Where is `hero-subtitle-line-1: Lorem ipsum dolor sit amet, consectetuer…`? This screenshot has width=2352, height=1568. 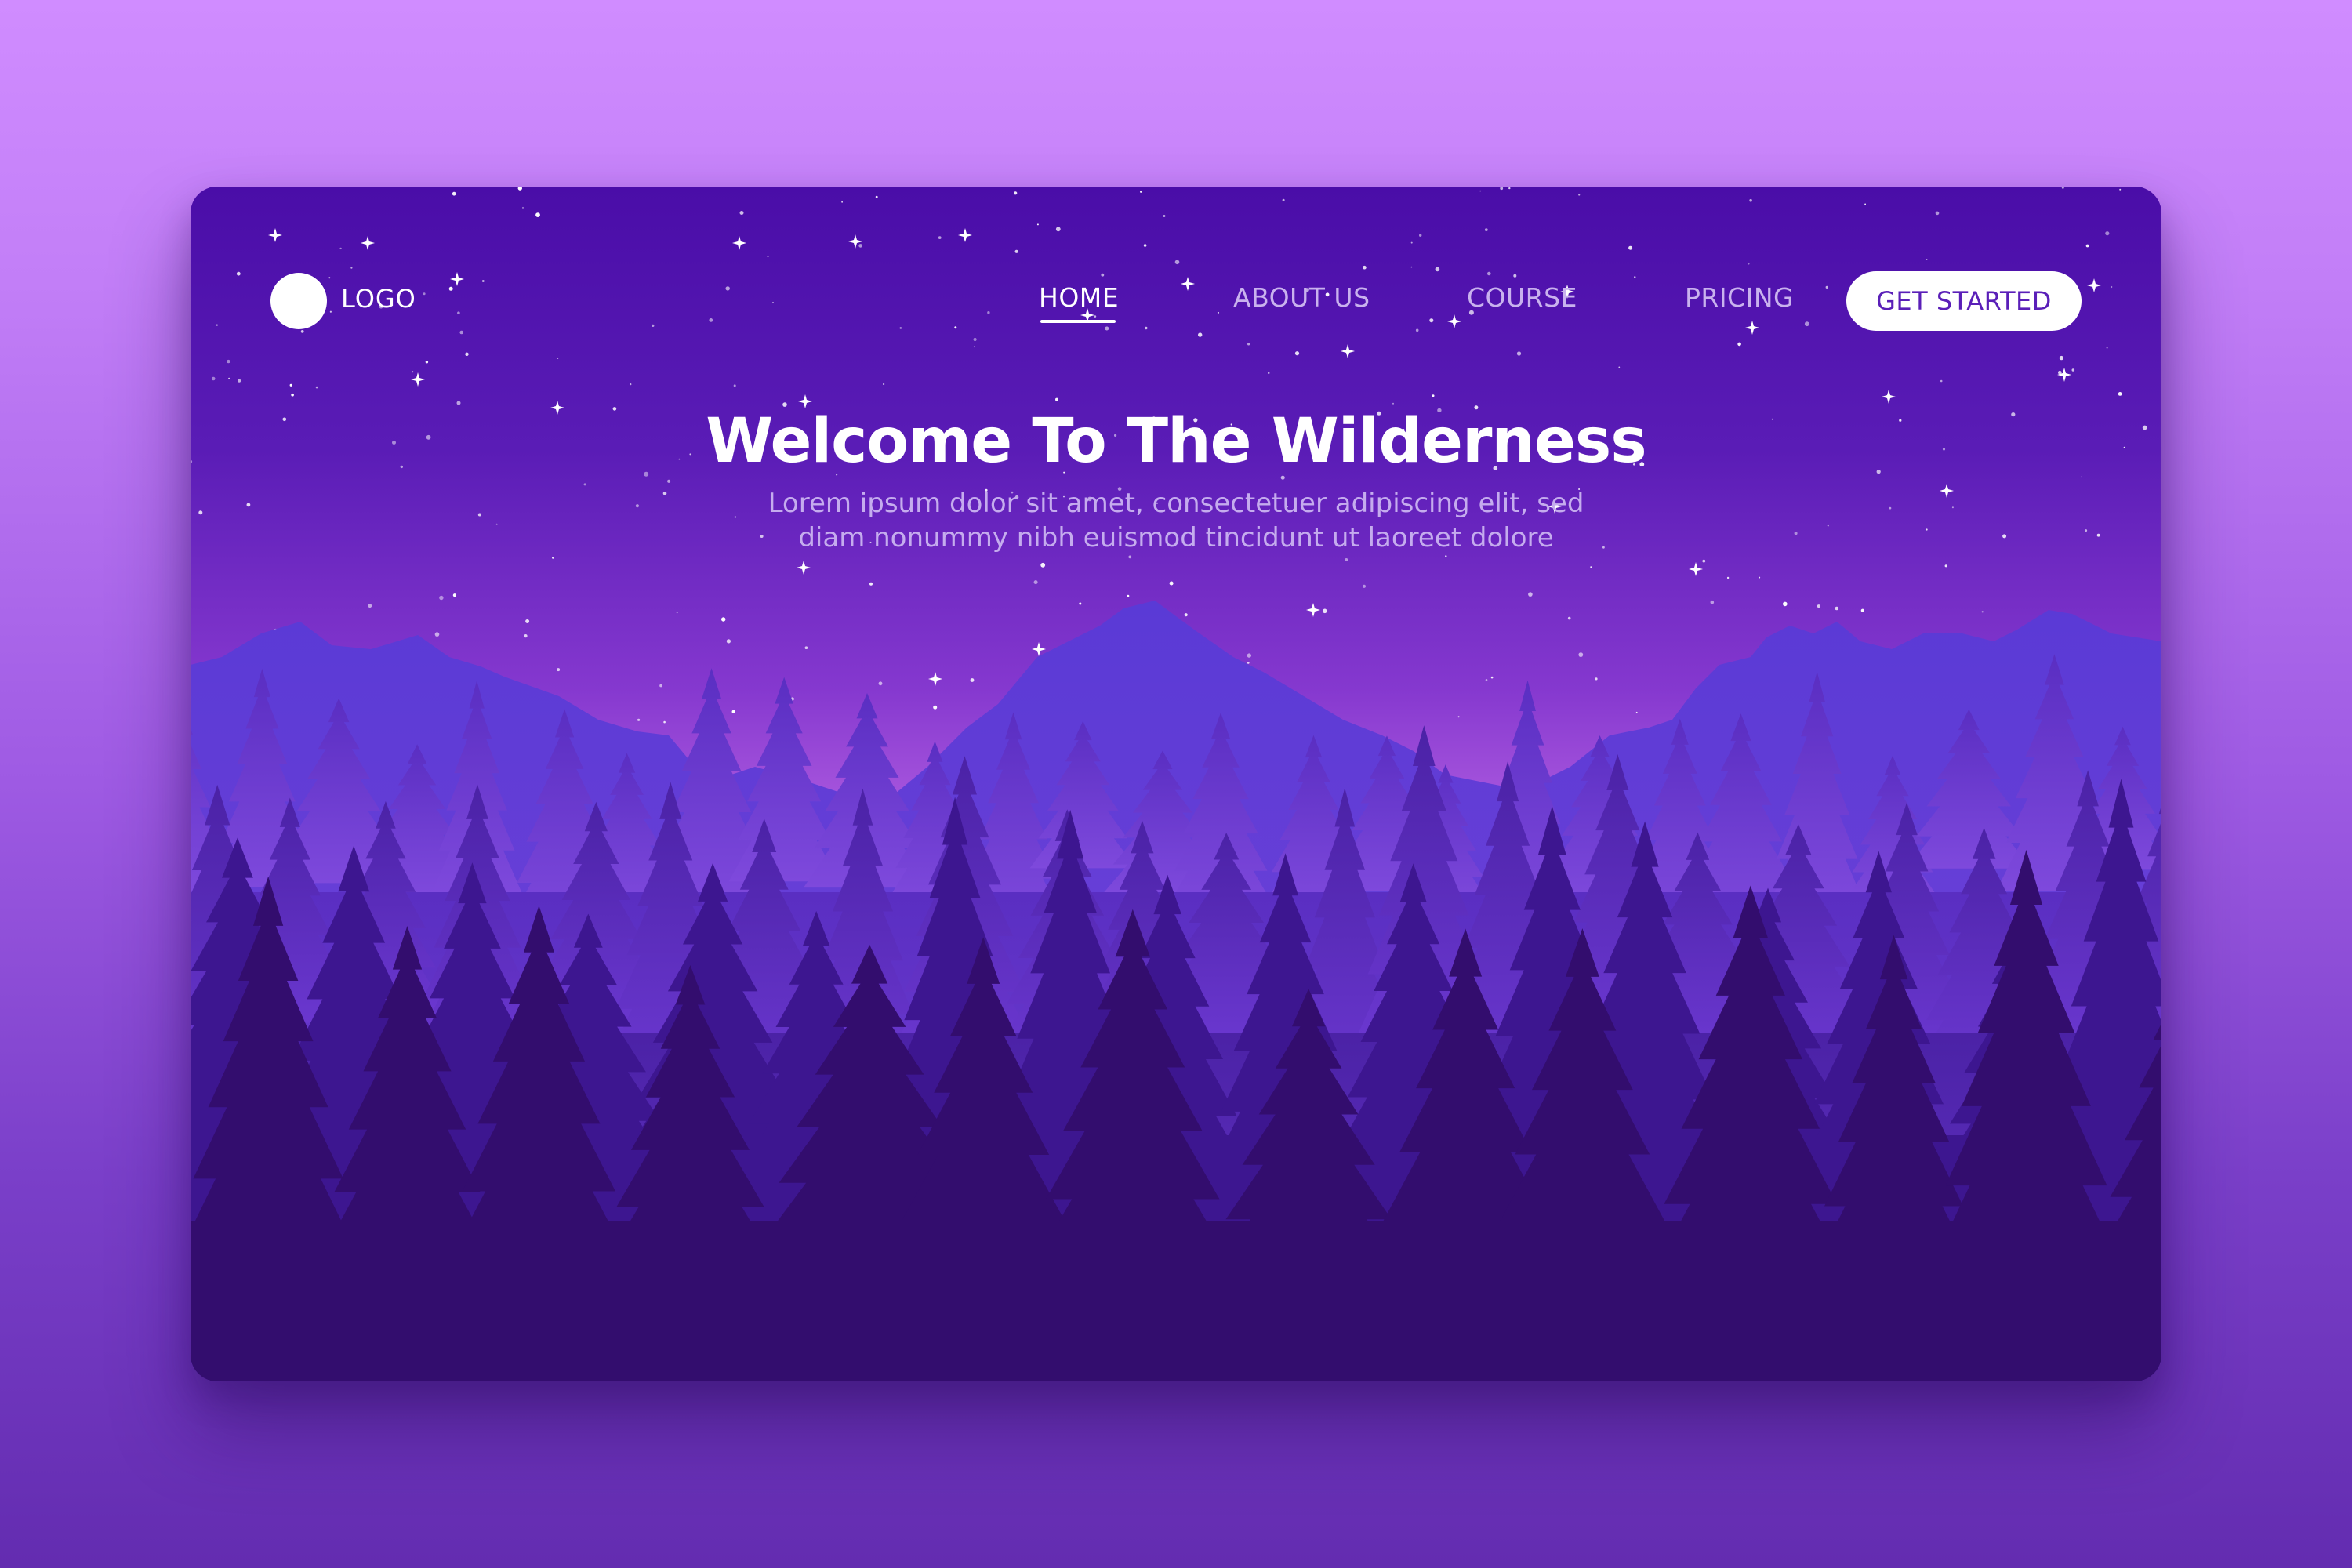
hero-subtitle-line-1: Lorem ipsum dolor sit amet, consectetuer… is located at coordinates (1176, 503).